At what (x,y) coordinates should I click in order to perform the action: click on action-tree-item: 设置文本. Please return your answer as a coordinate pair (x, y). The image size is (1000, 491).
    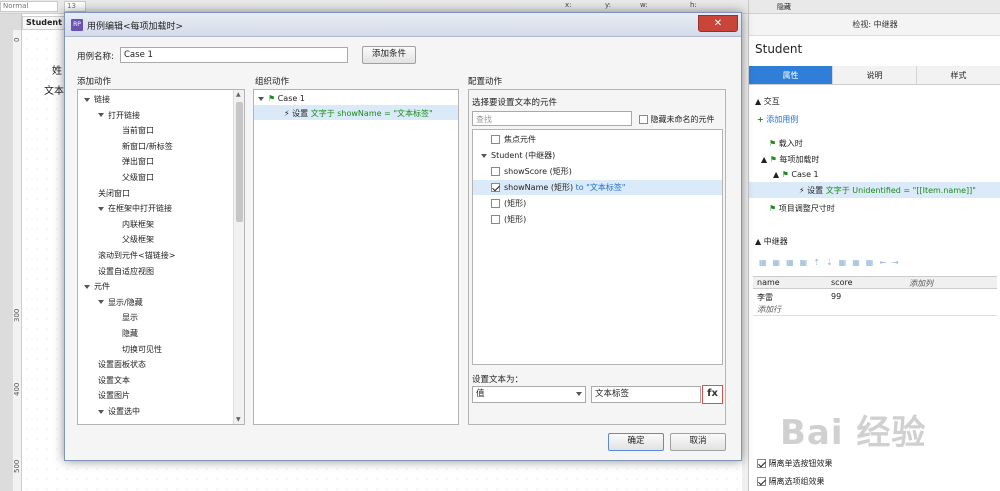
    Looking at the image, I should click on (114, 380).